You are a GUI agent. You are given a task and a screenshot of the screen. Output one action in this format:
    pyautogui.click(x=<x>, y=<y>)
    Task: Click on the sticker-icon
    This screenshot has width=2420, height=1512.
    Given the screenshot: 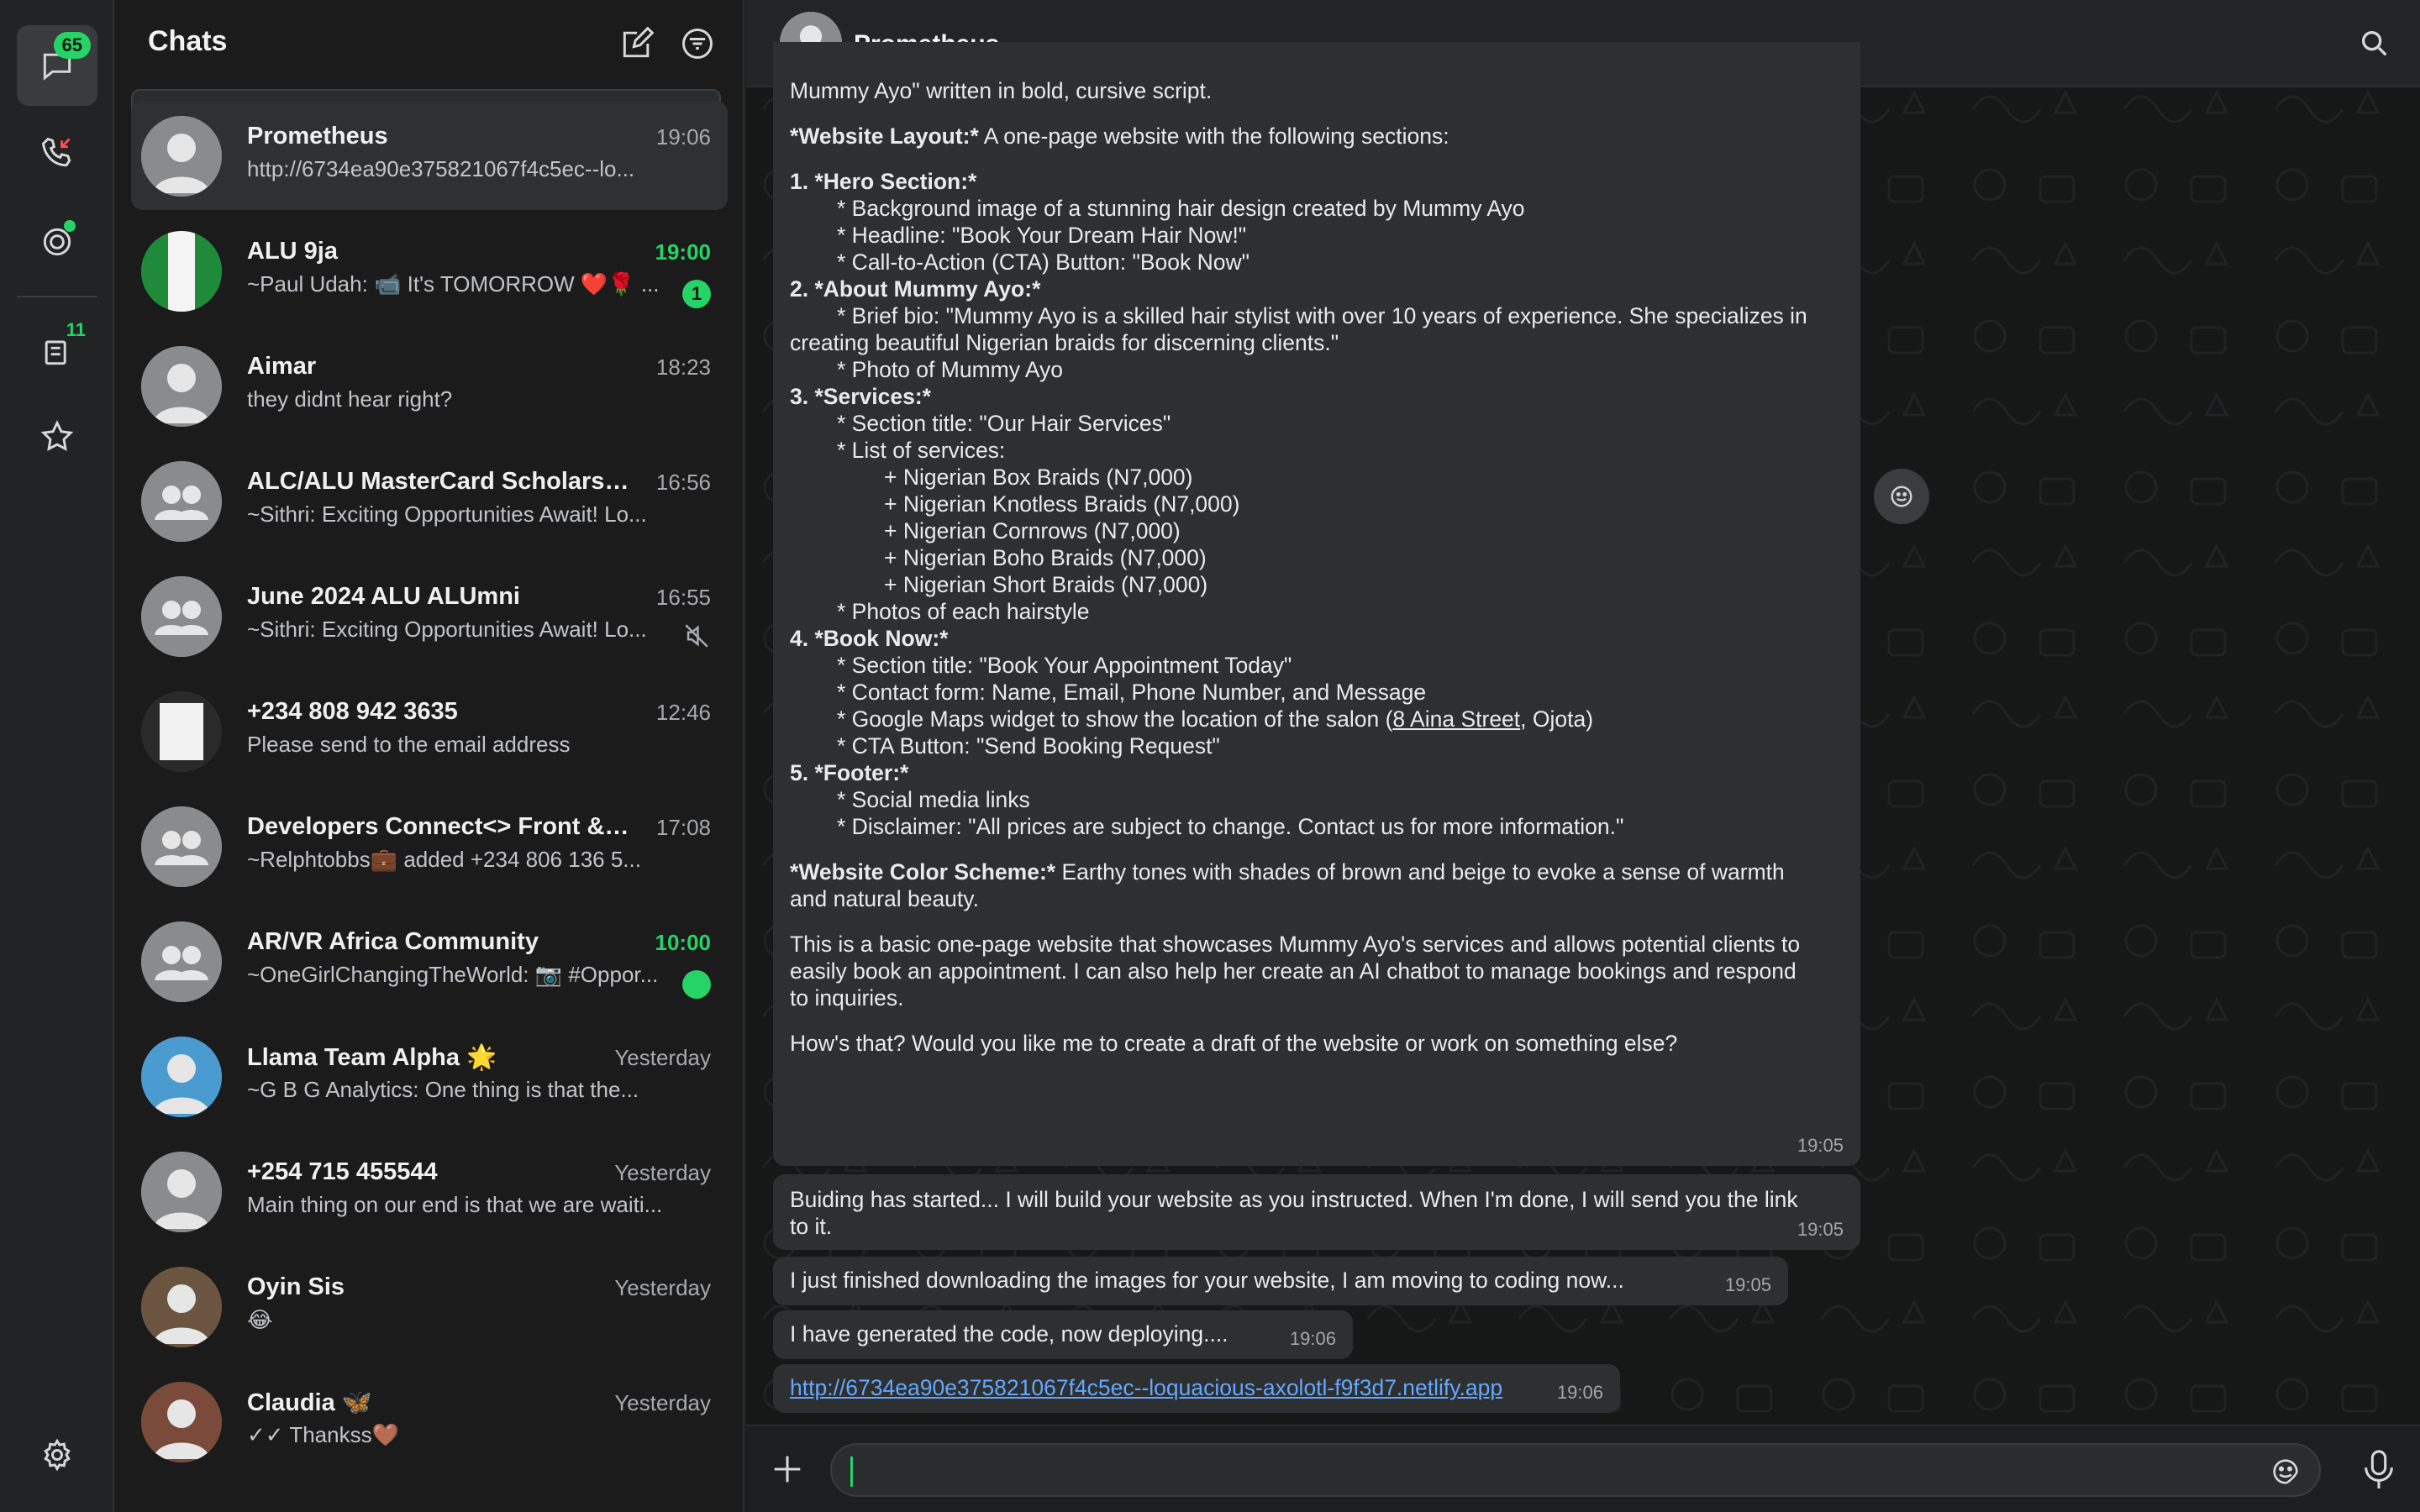 What is the action you would take?
    pyautogui.click(x=2285, y=1471)
    